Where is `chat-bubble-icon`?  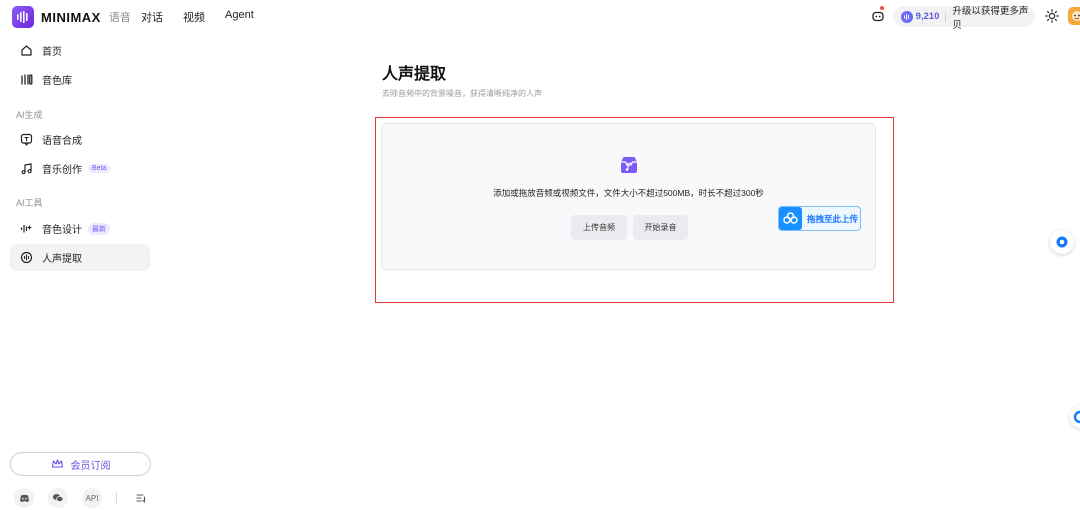
chat-bubble-icon is located at coordinates (1062, 242).